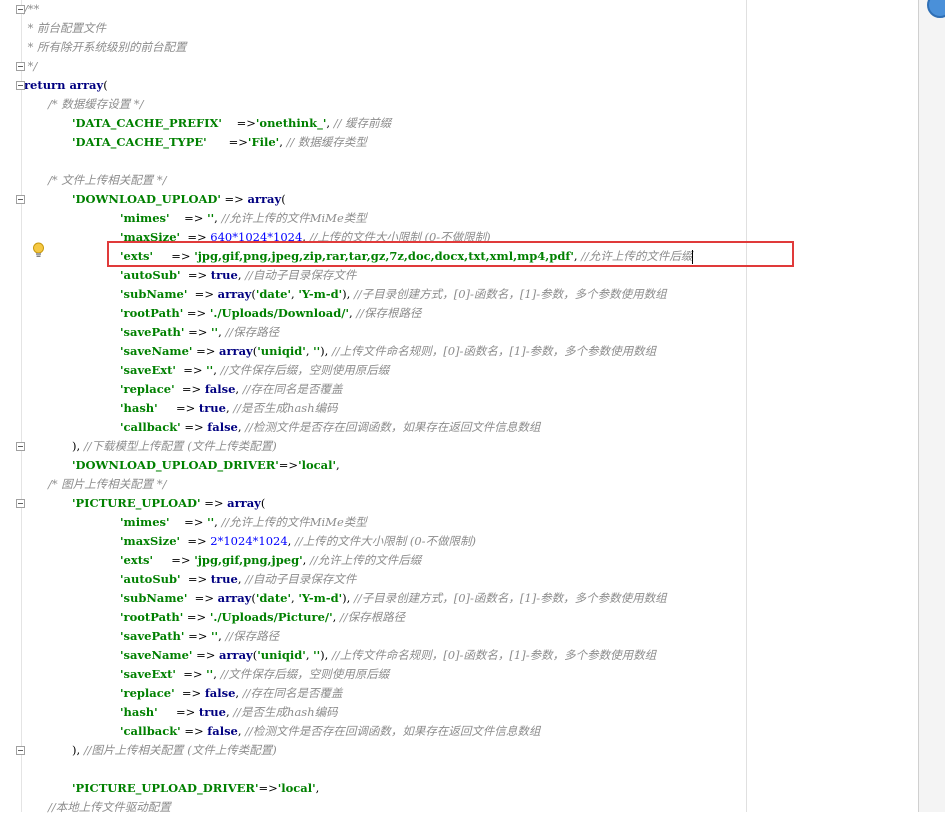 Image resolution: width=945 pixels, height=817 pixels. Describe the element at coordinates (206, 465) in the screenshot. I see `code-line: 'DOWNLOAD_UPLOAD_DRIVER'=>'local',` at that location.